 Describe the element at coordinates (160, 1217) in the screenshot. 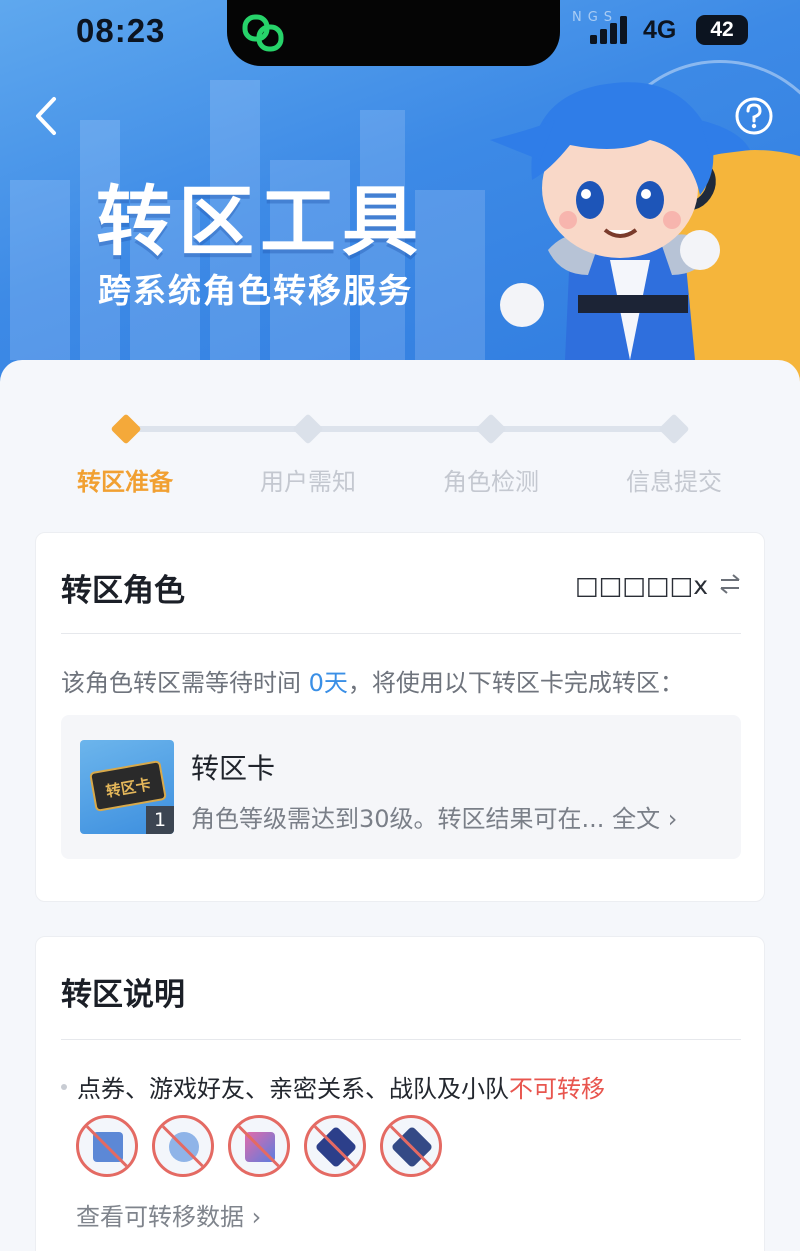

I see `view-data-label: 查看可转移数据` at that location.